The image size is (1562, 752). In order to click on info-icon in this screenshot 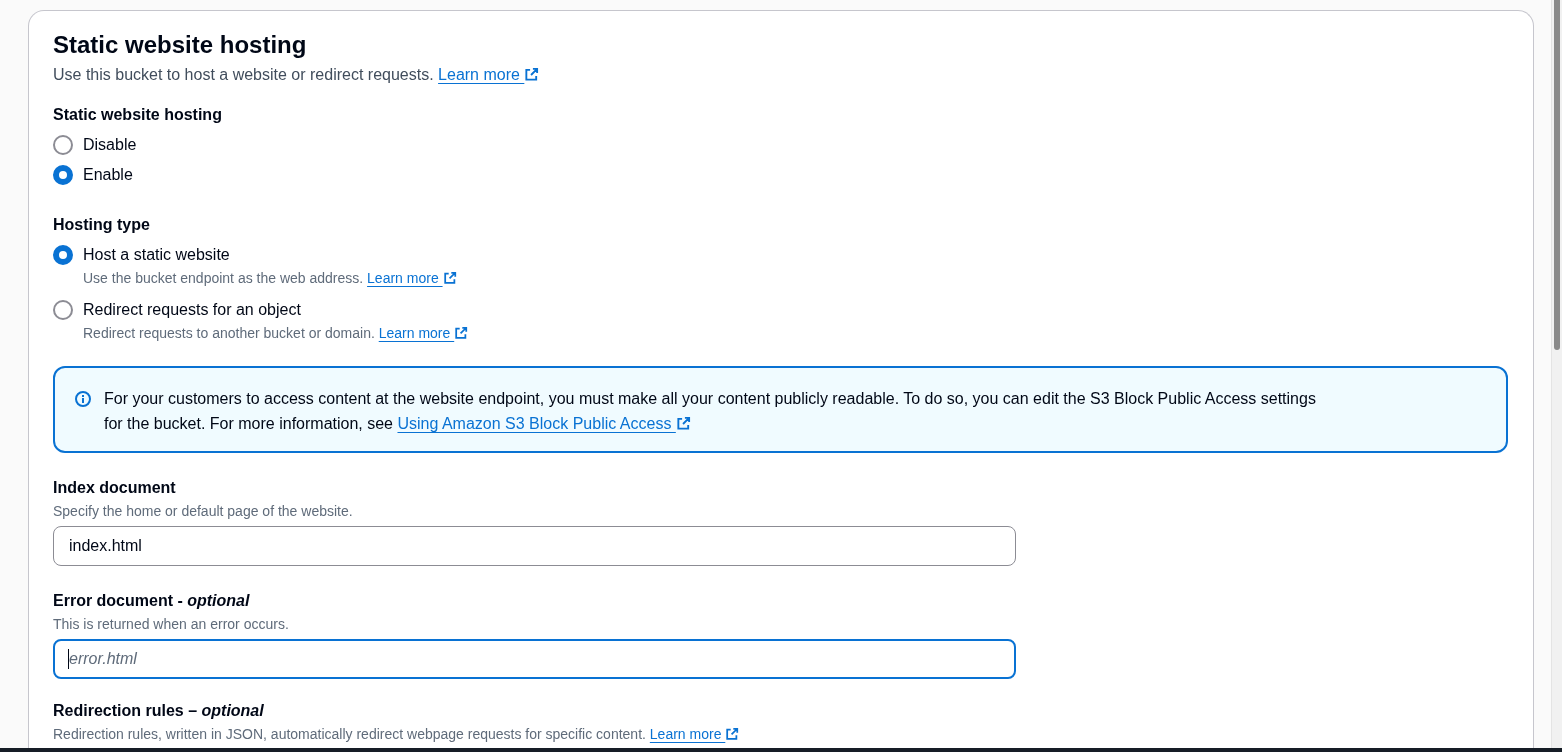, I will do `click(83, 399)`.